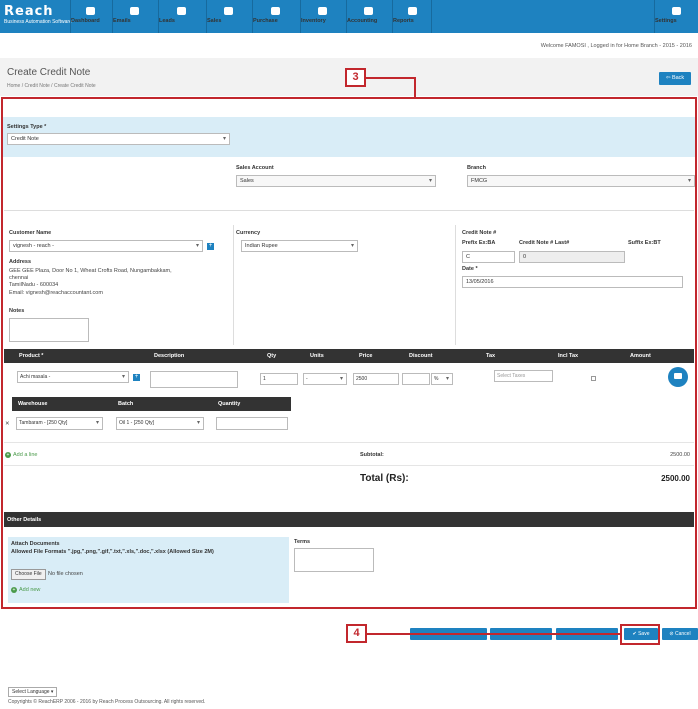  Describe the element at coordinates (368, 11) in the screenshot. I see `calculator-icon` at that location.